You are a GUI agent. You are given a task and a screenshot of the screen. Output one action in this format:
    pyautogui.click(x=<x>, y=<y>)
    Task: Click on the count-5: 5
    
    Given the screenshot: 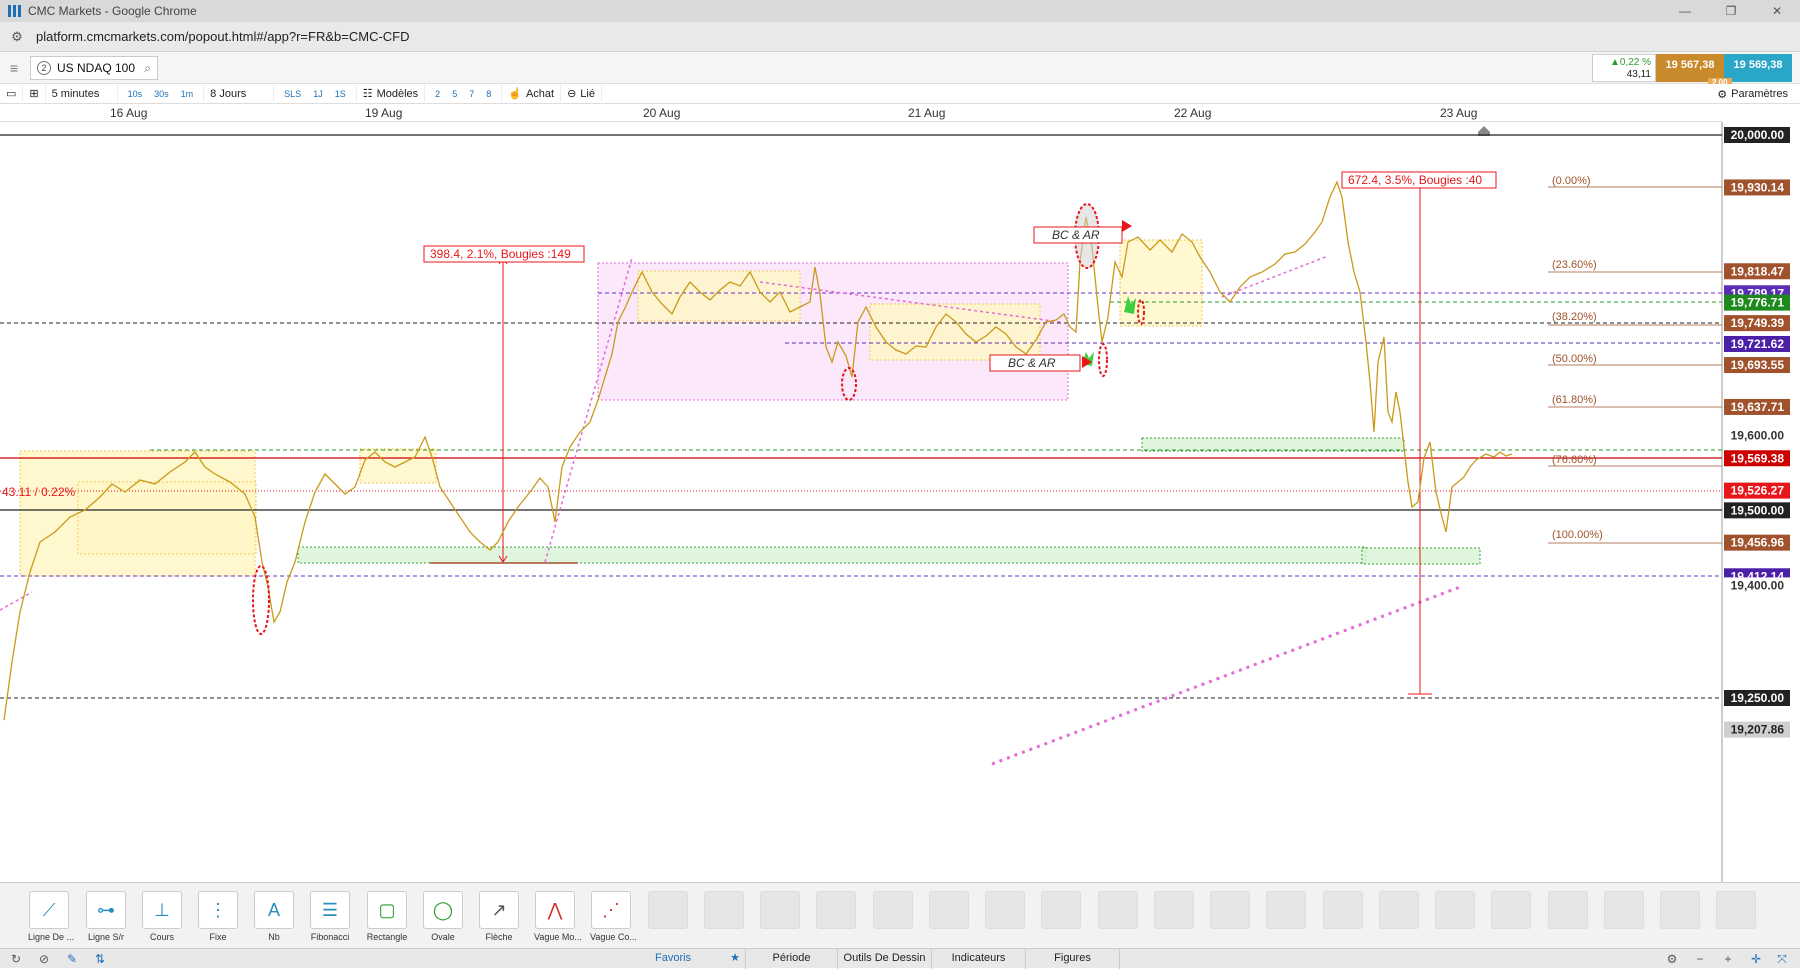 What is the action you would take?
    pyautogui.click(x=454, y=94)
    